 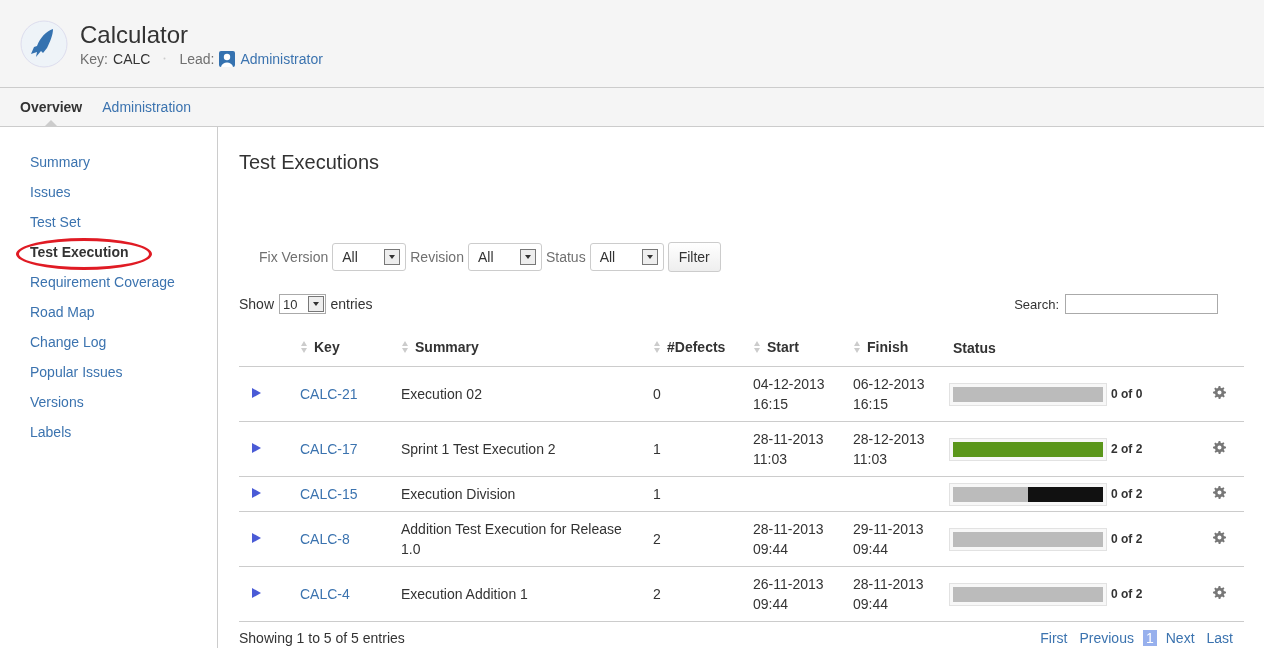 What do you see at coordinates (458, 494) in the screenshot?
I see `summary-text: Execution Division` at bounding box center [458, 494].